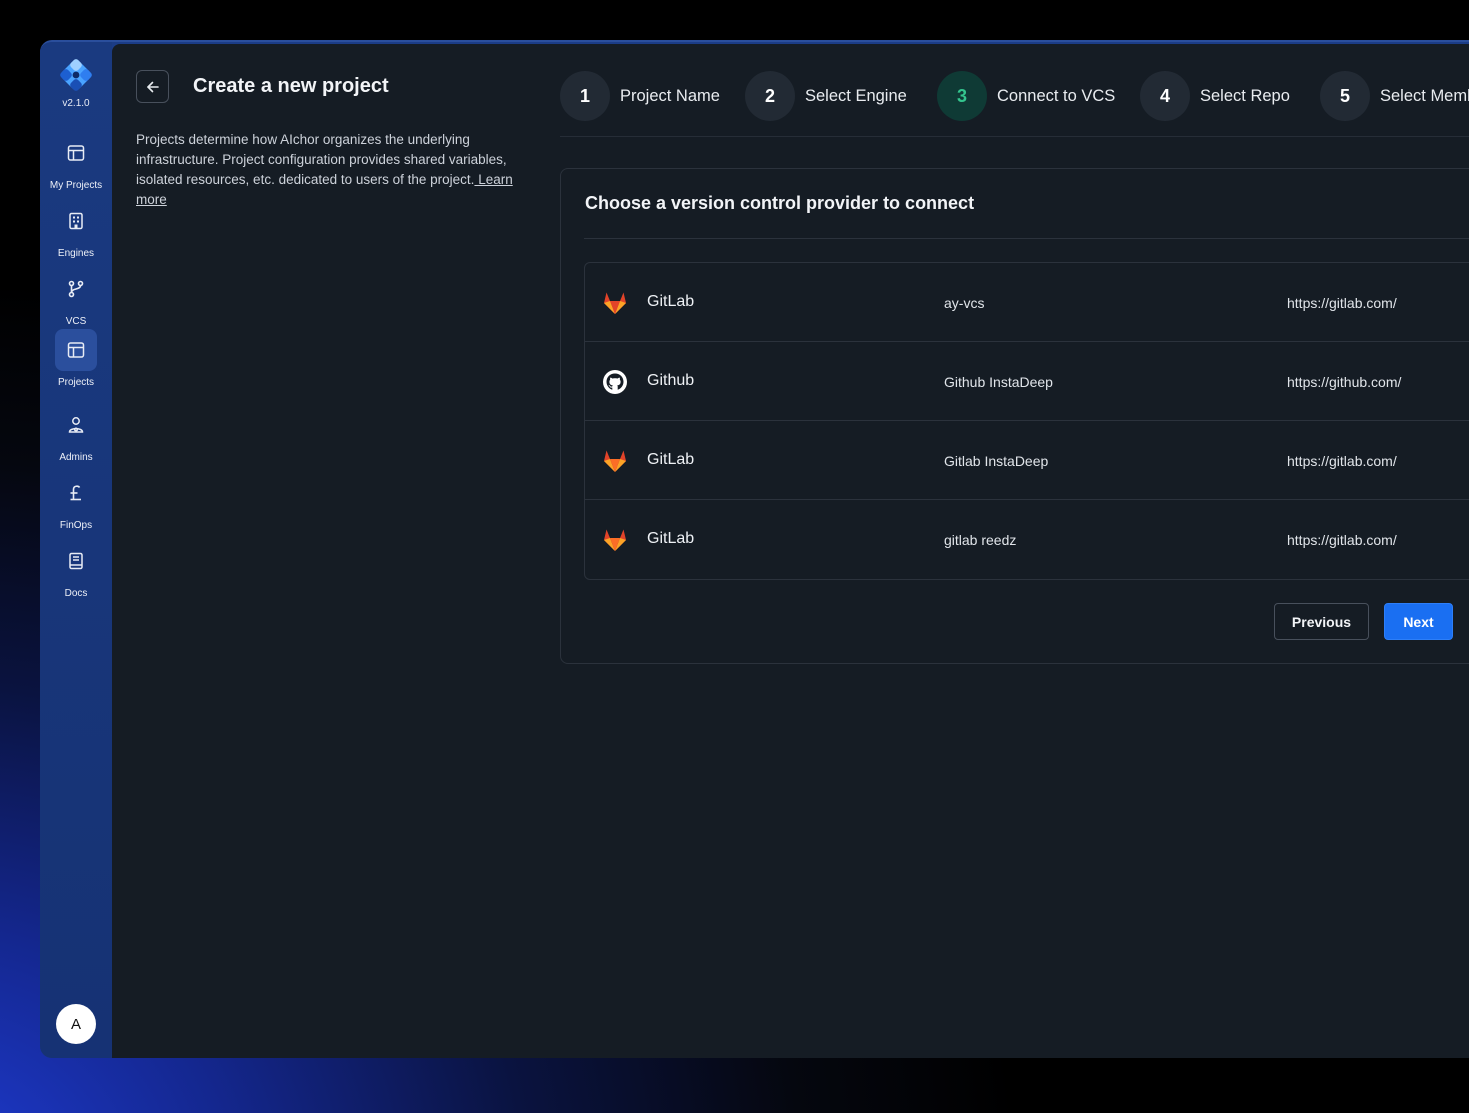  I want to click on sidebar-item-label: FinOps, so click(76, 525).